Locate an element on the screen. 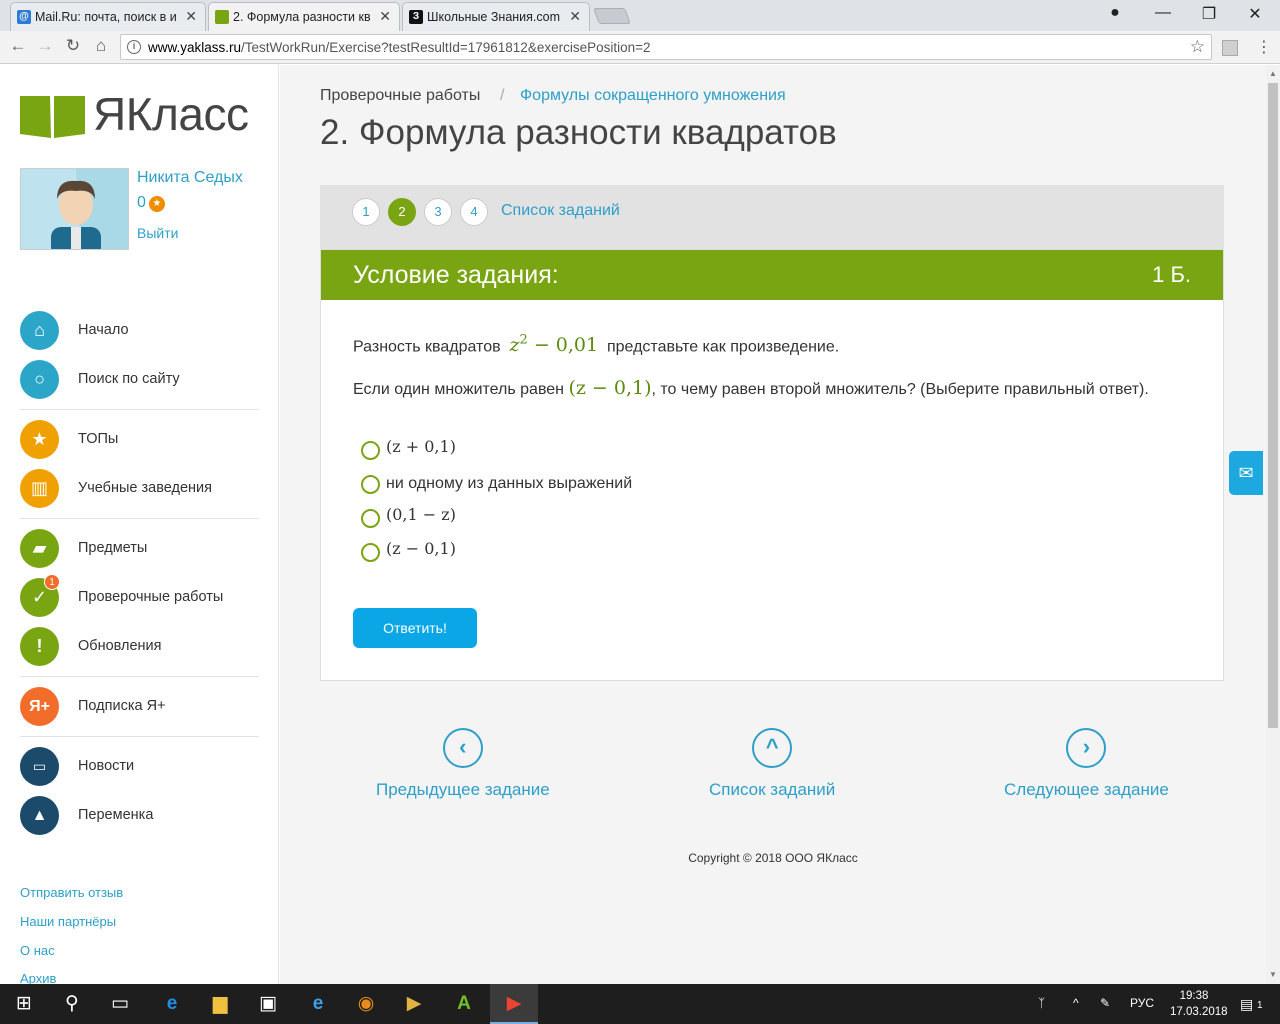 This screenshot has height=1024, width=1280. partners-link: Наши партнёры is located at coordinates (68, 921).